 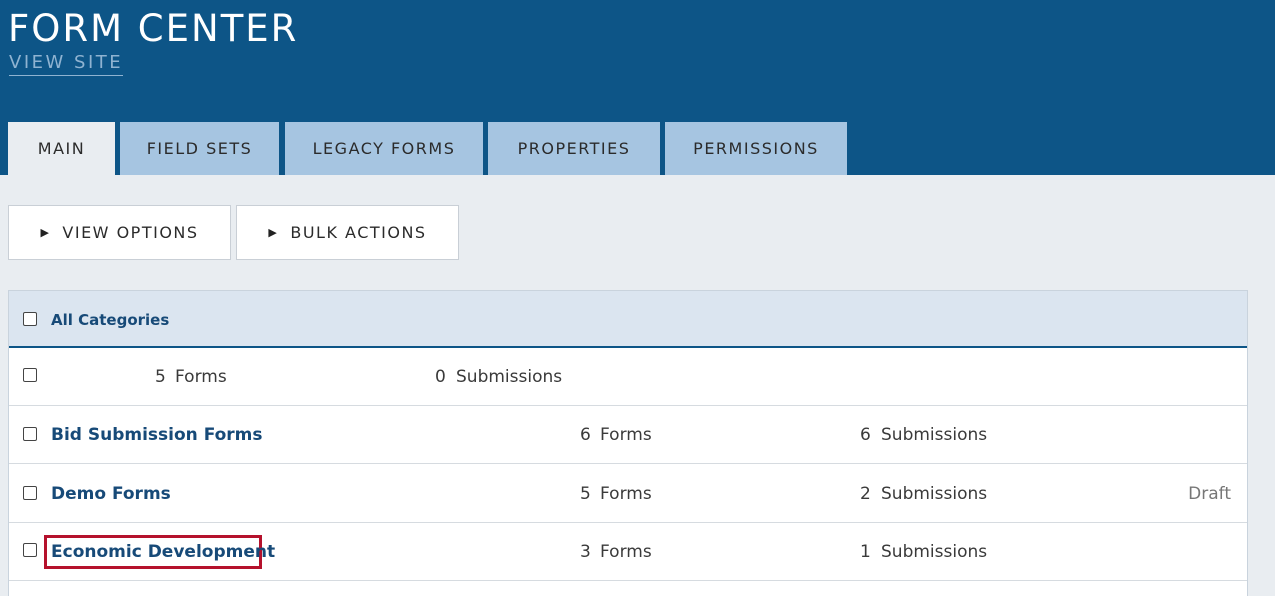 I want to click on bulk-actions-label: BULK ACTIONS, so click(x=358, y=232).